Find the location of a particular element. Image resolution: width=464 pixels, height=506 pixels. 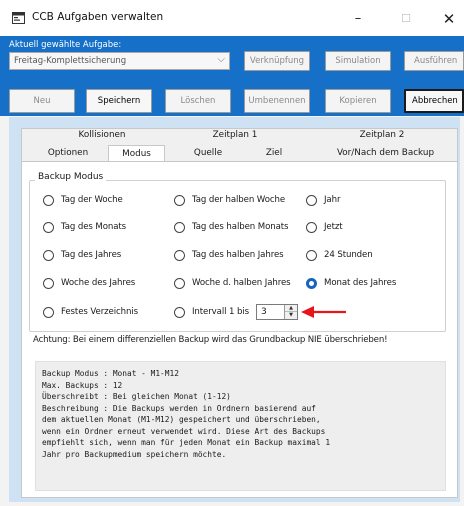

verknuepfung-button: Verknüpfung is located at coordinates (277, 61).